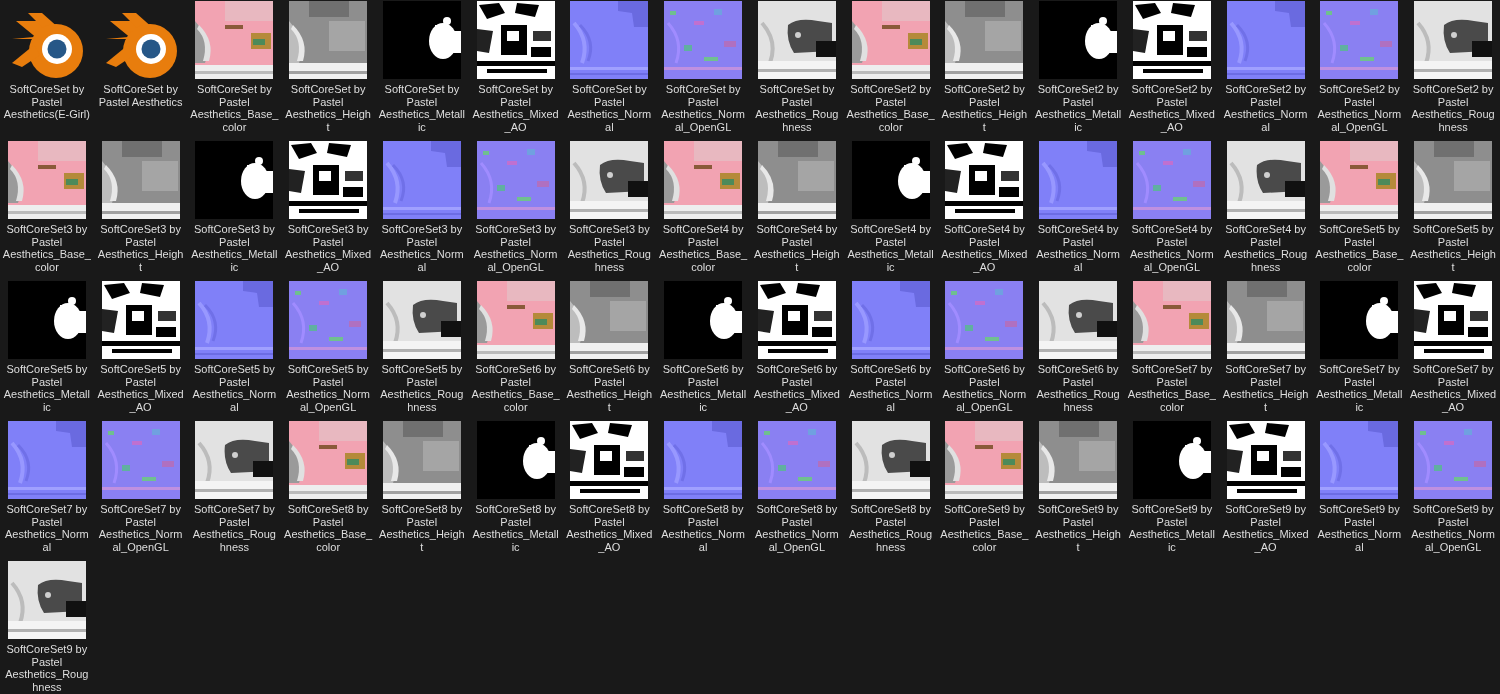  Describe the element at coordinates (609, 388) in the screenshot. I see `file-name: SoftCoreSet6 by Pastel Aesthetics_Heigh t` at that location.